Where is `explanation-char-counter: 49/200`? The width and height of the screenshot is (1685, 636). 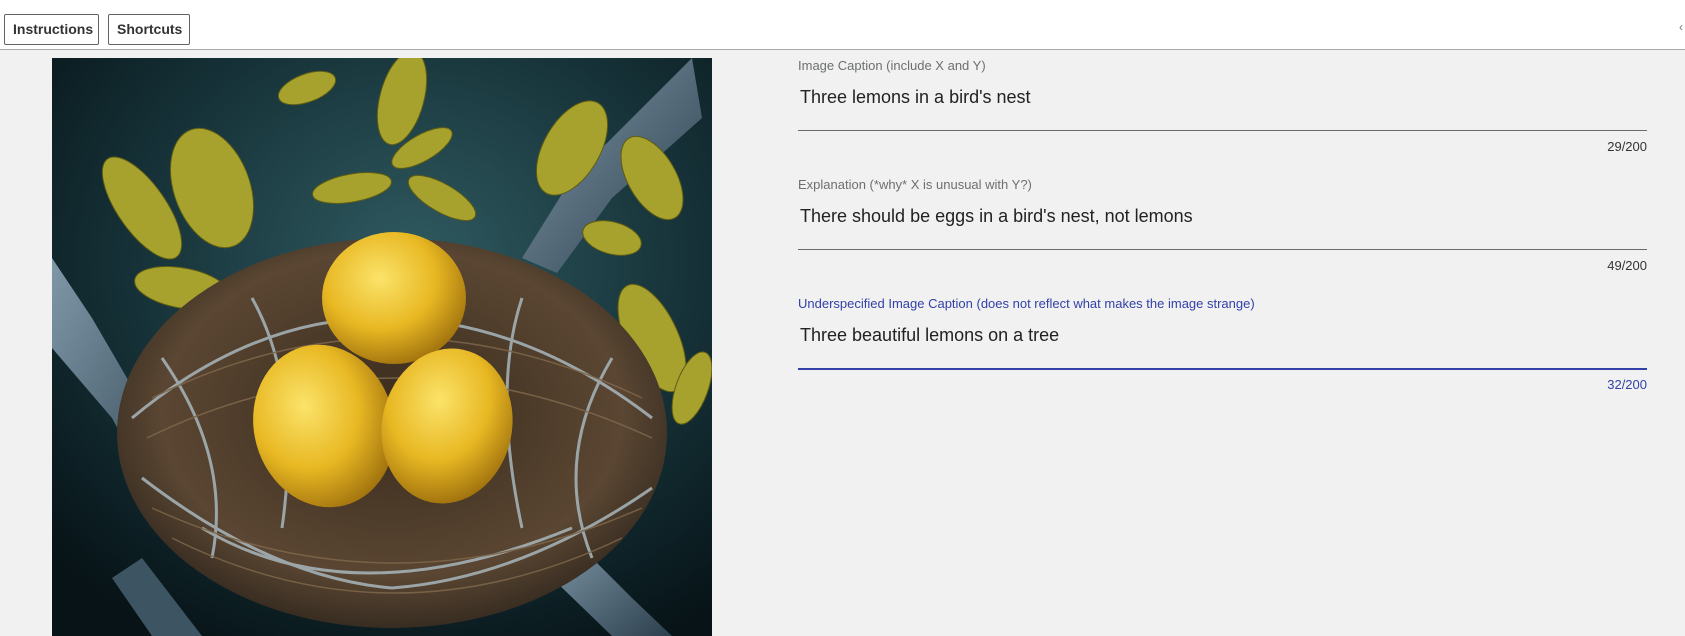
explanation-char-counter: 49/200 is located at coordinates (1627, 265).